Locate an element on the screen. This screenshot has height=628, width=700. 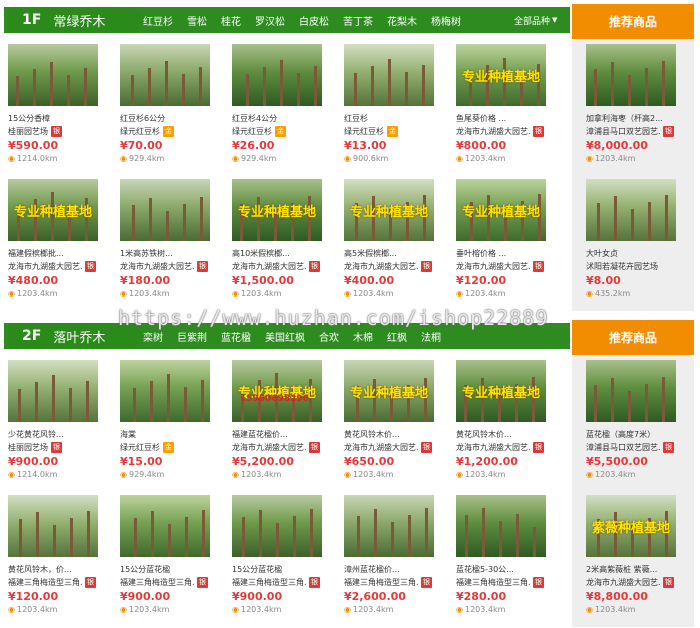
shop-name: 桂丽园艺场 is located at coordinates (28, 131).